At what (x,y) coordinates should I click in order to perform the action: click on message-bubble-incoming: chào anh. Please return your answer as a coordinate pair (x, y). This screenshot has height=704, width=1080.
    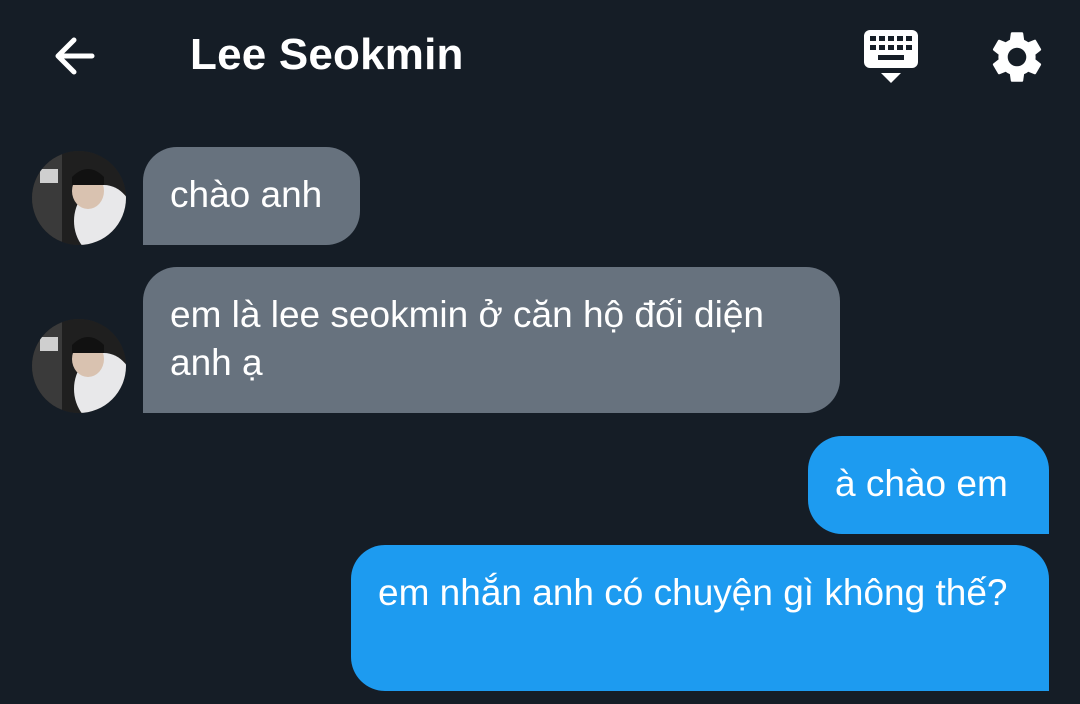
    Looking at the image, I should click on (251, 196).